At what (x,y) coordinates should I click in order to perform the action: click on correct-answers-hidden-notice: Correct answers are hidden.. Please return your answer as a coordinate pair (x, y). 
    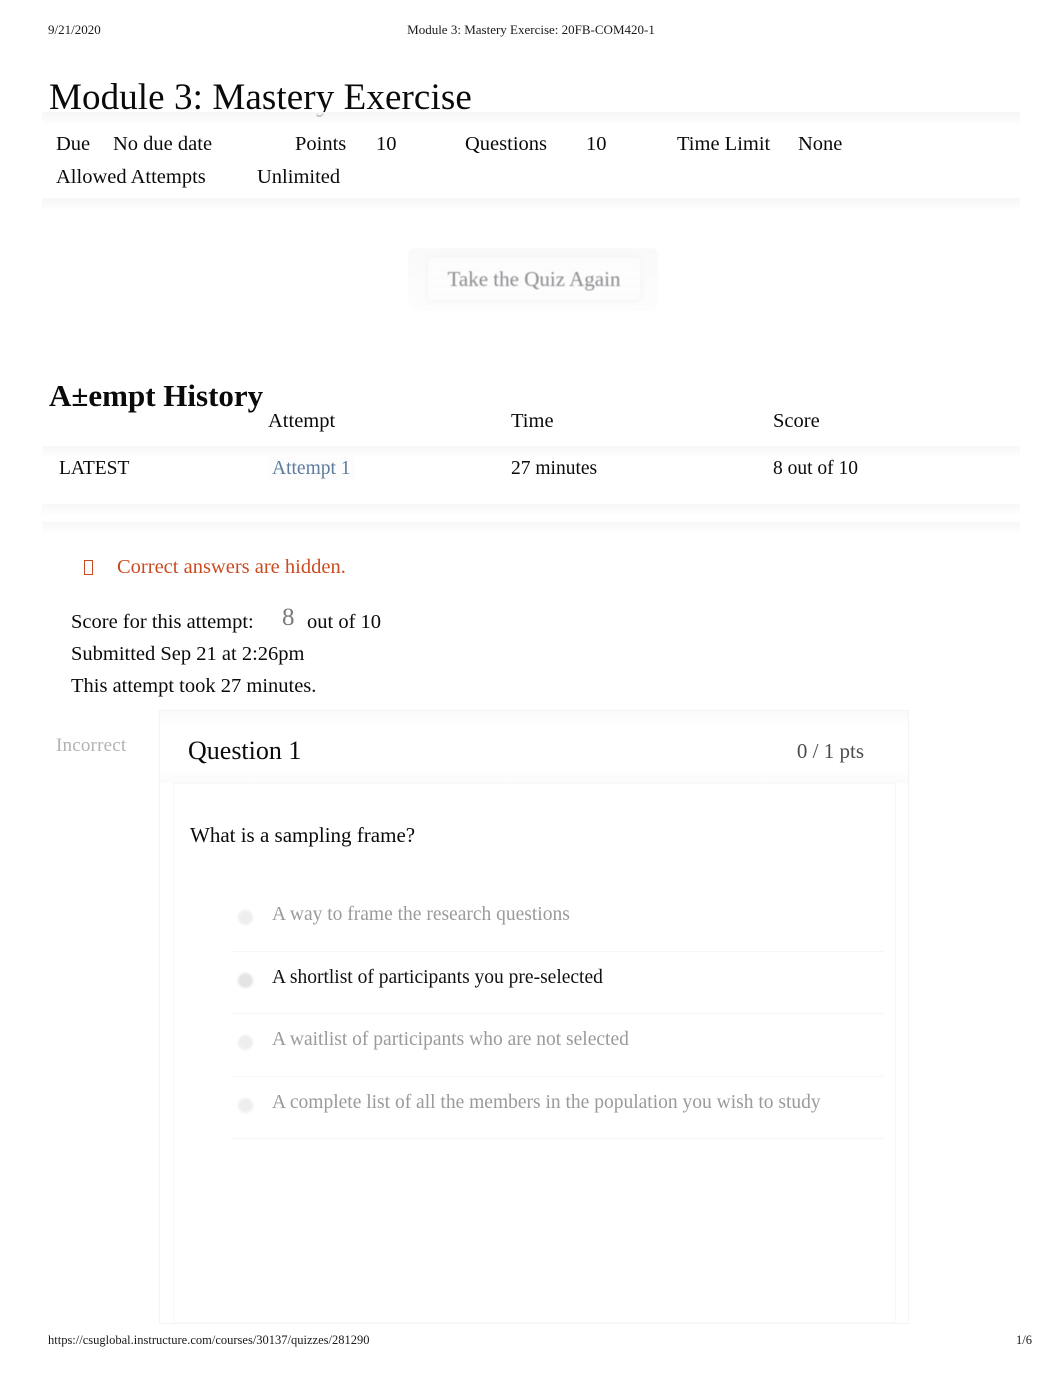
    Looking at the image, I should click on (215, 567).